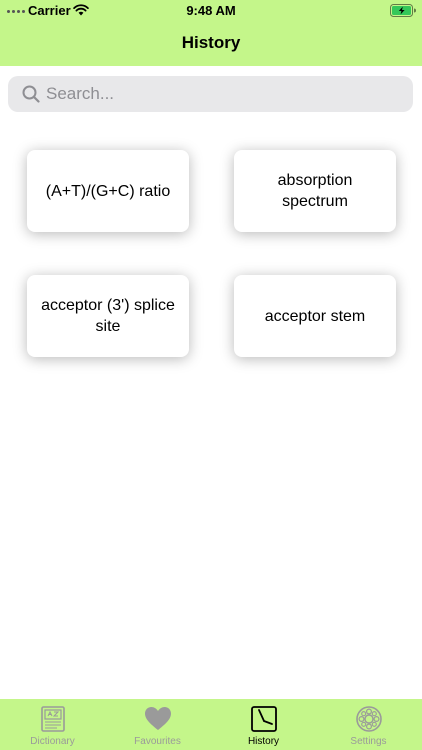 This screenshot has width=422, height=750. I want to click on status-time: 9:48 AM, so click(211, 10).